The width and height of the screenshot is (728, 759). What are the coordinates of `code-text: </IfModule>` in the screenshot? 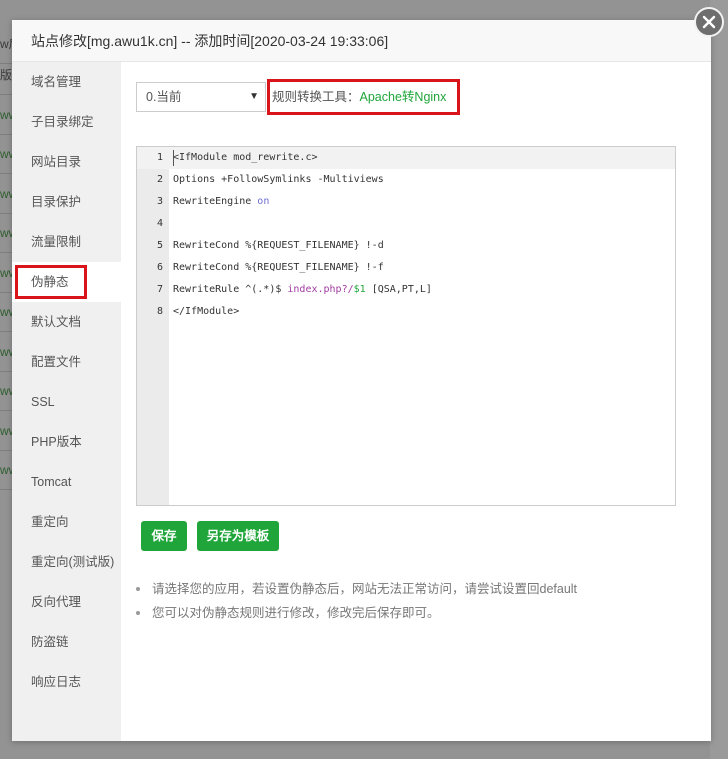 It's located at (204, 311).